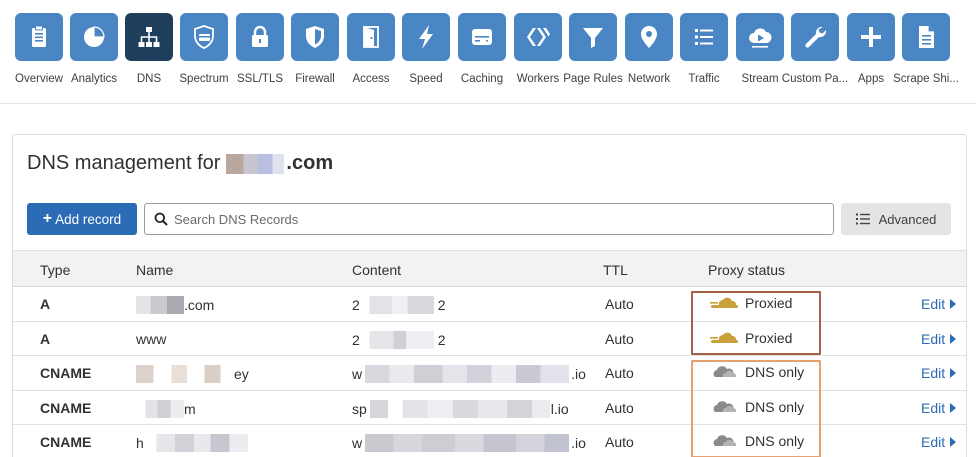  Describe the element at coordinates (615, 270) in the screenshot. I see `column-header-ttl: TTL` at that location.